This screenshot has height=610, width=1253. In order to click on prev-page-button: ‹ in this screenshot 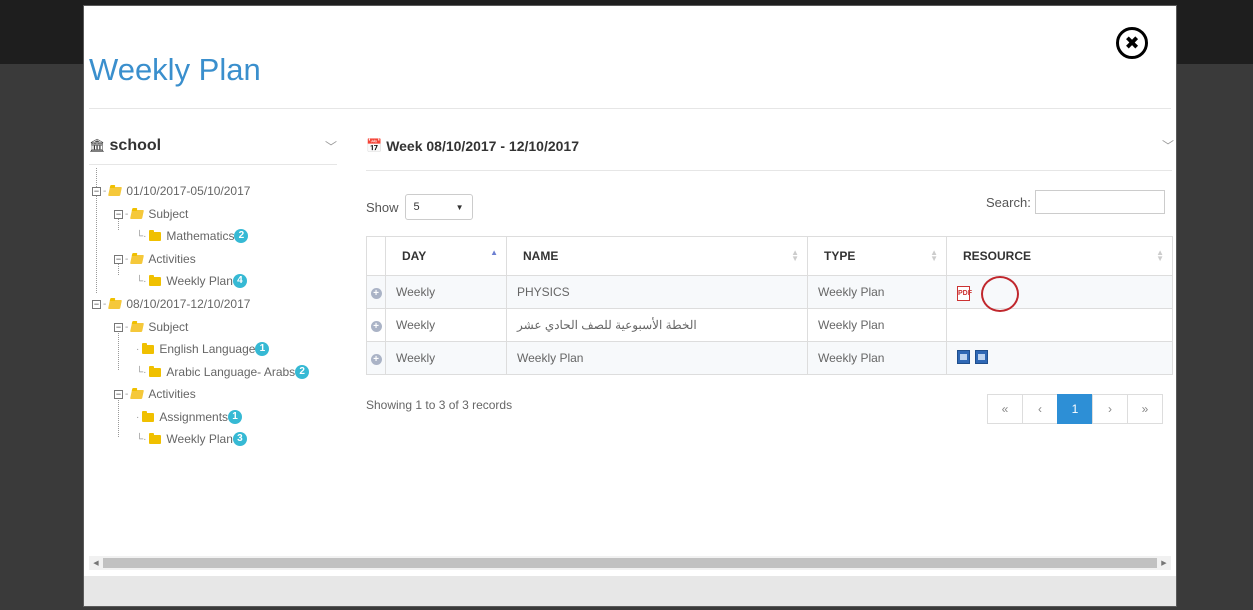, I will do `click(1040, 409)`.